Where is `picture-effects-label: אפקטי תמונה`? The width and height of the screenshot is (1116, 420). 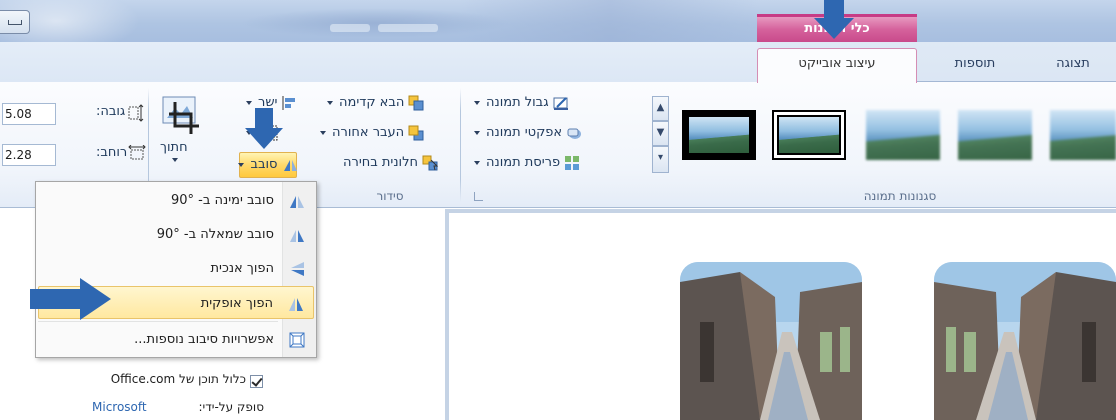
picture-effects-label: אפקטי תמונה is located at coordinates (524, 132).